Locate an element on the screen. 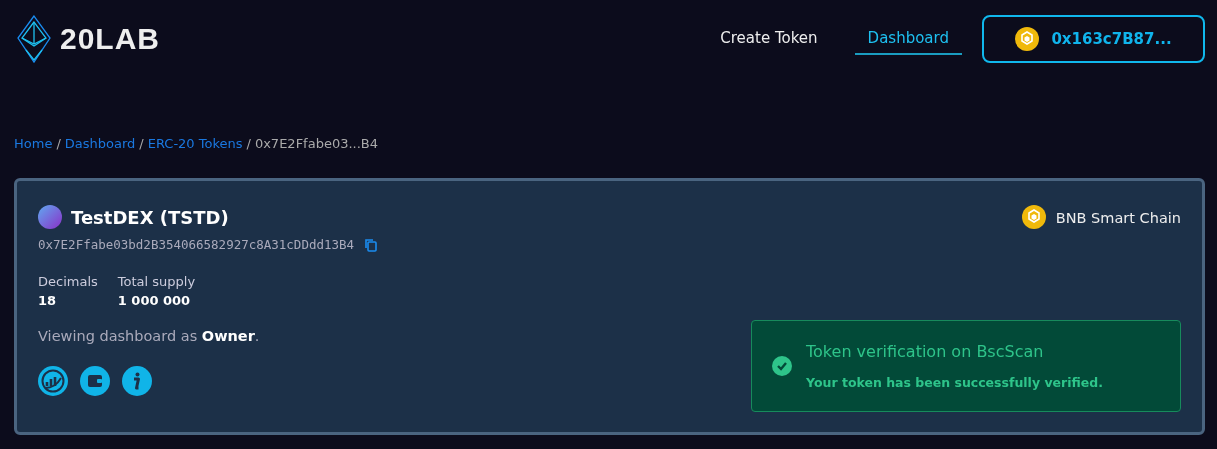 The image size is (1217, 449). alert-title: Token verification on BscScan is located at coordinates (925, 351).